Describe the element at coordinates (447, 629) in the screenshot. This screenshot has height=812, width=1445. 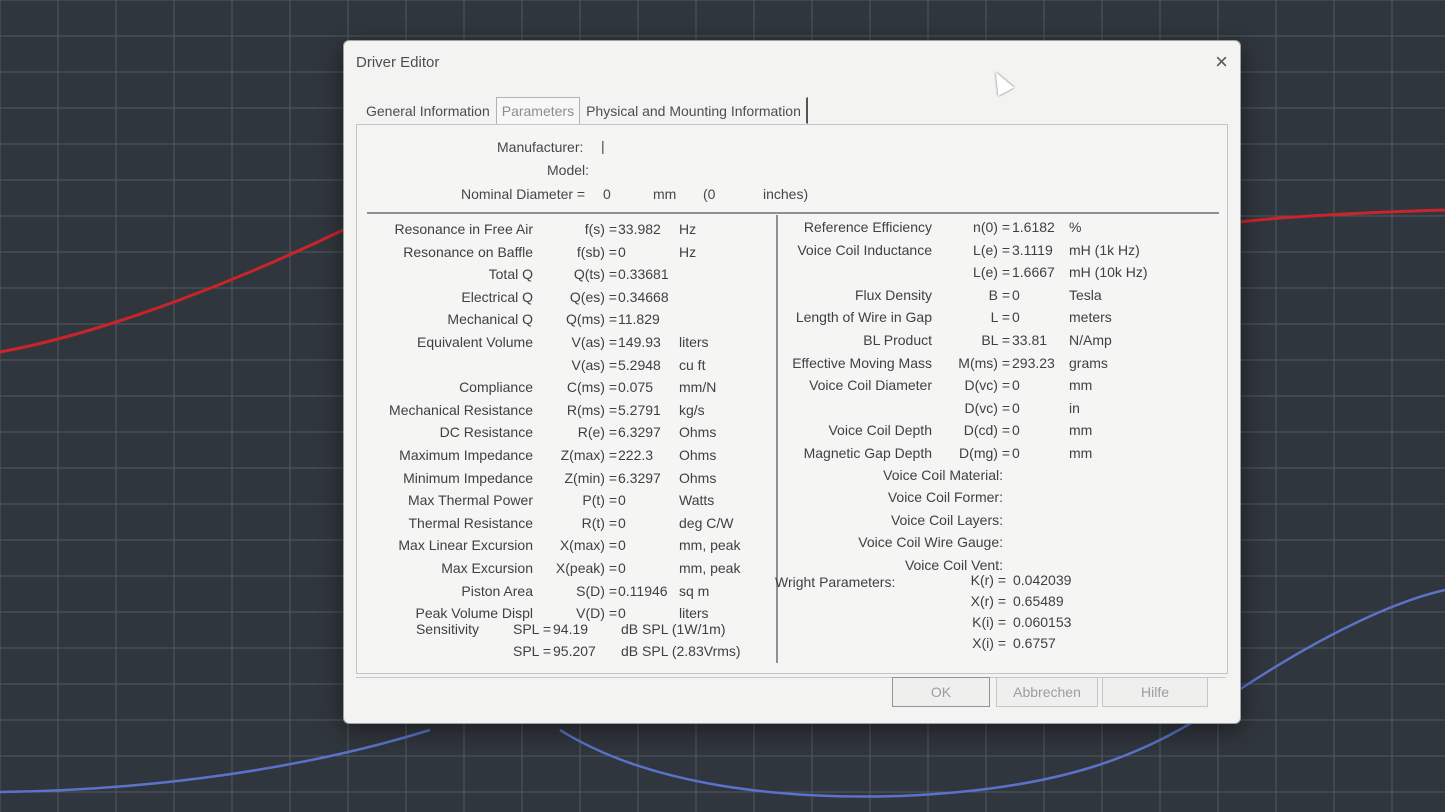
I see `param-label: Sensitivity` at that location.